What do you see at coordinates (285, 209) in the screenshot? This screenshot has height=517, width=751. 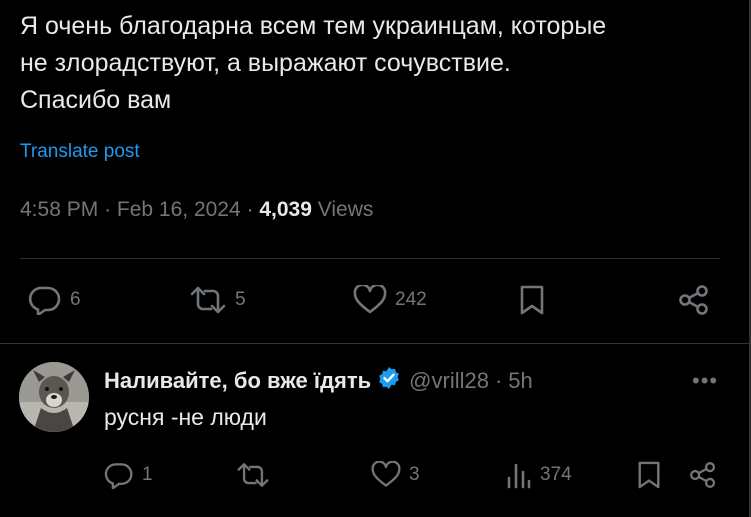 I see `views-count: 4,039` at bounding box center [285, 209].